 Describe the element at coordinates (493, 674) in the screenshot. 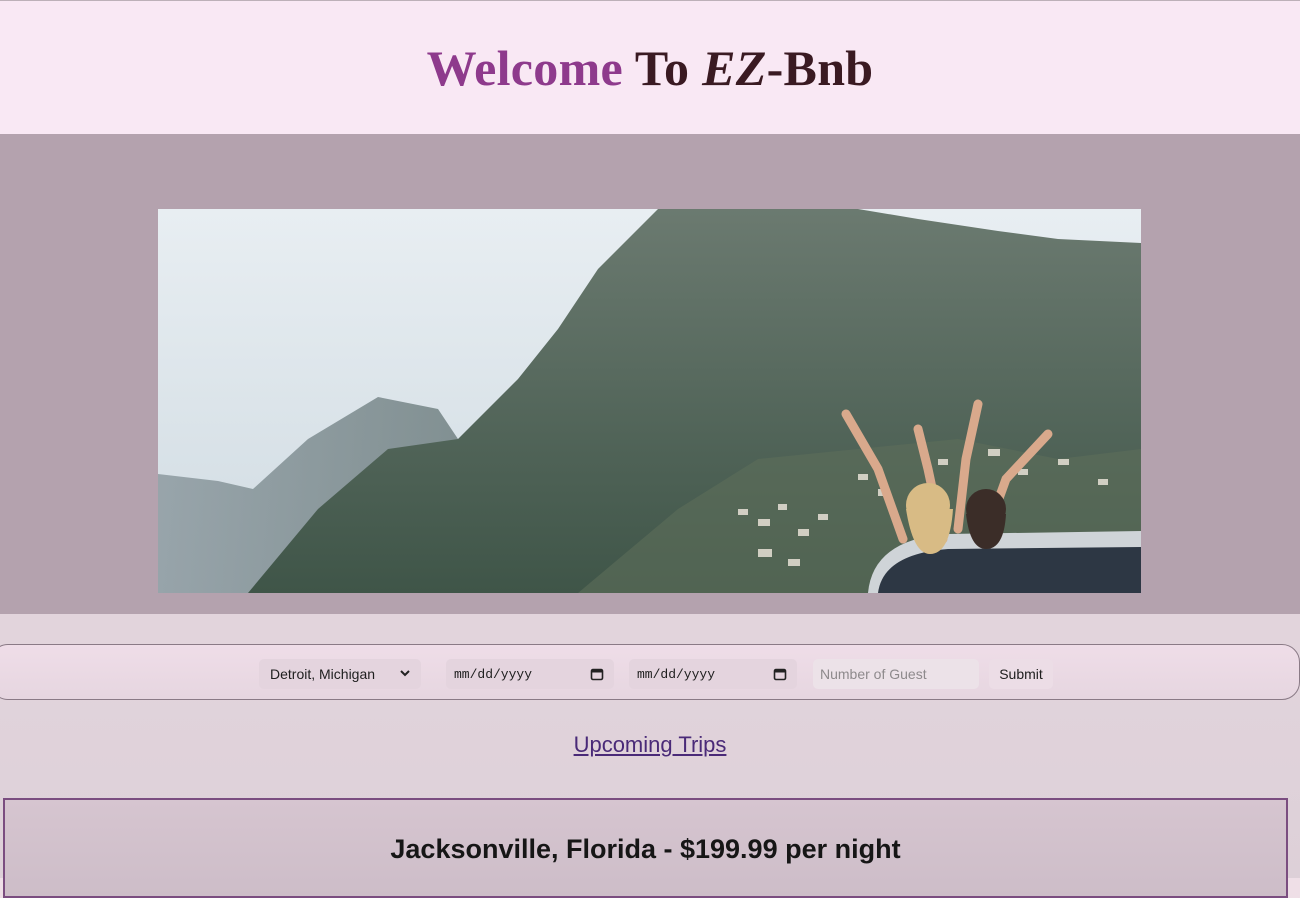

I see `check-in-placeholder: mm/dd/yyyy` at that location.